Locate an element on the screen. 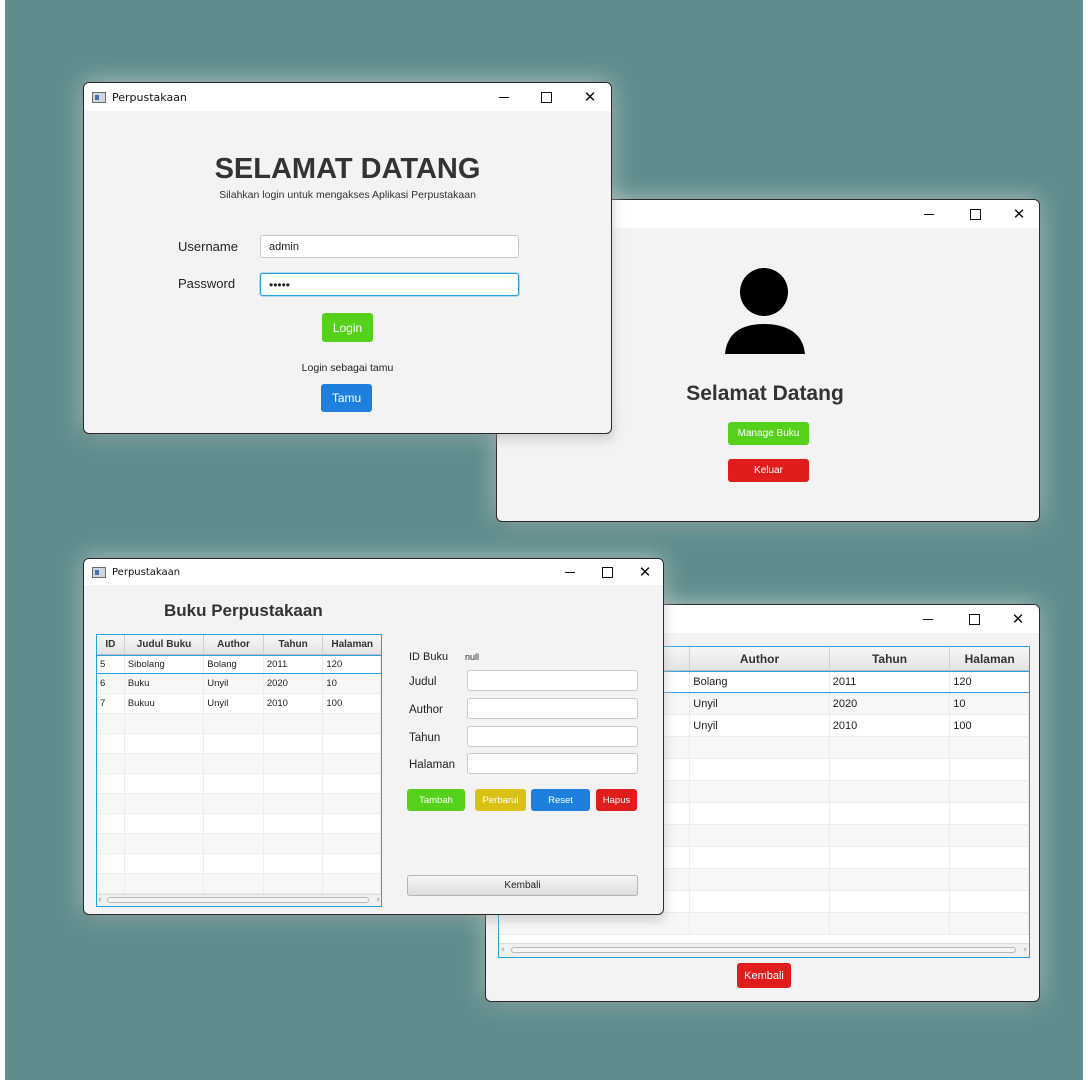 The width and height of the screenshot is (1088, 1088). guest-login-text: Login sebagai tamu is located at coordinates (347, 368).